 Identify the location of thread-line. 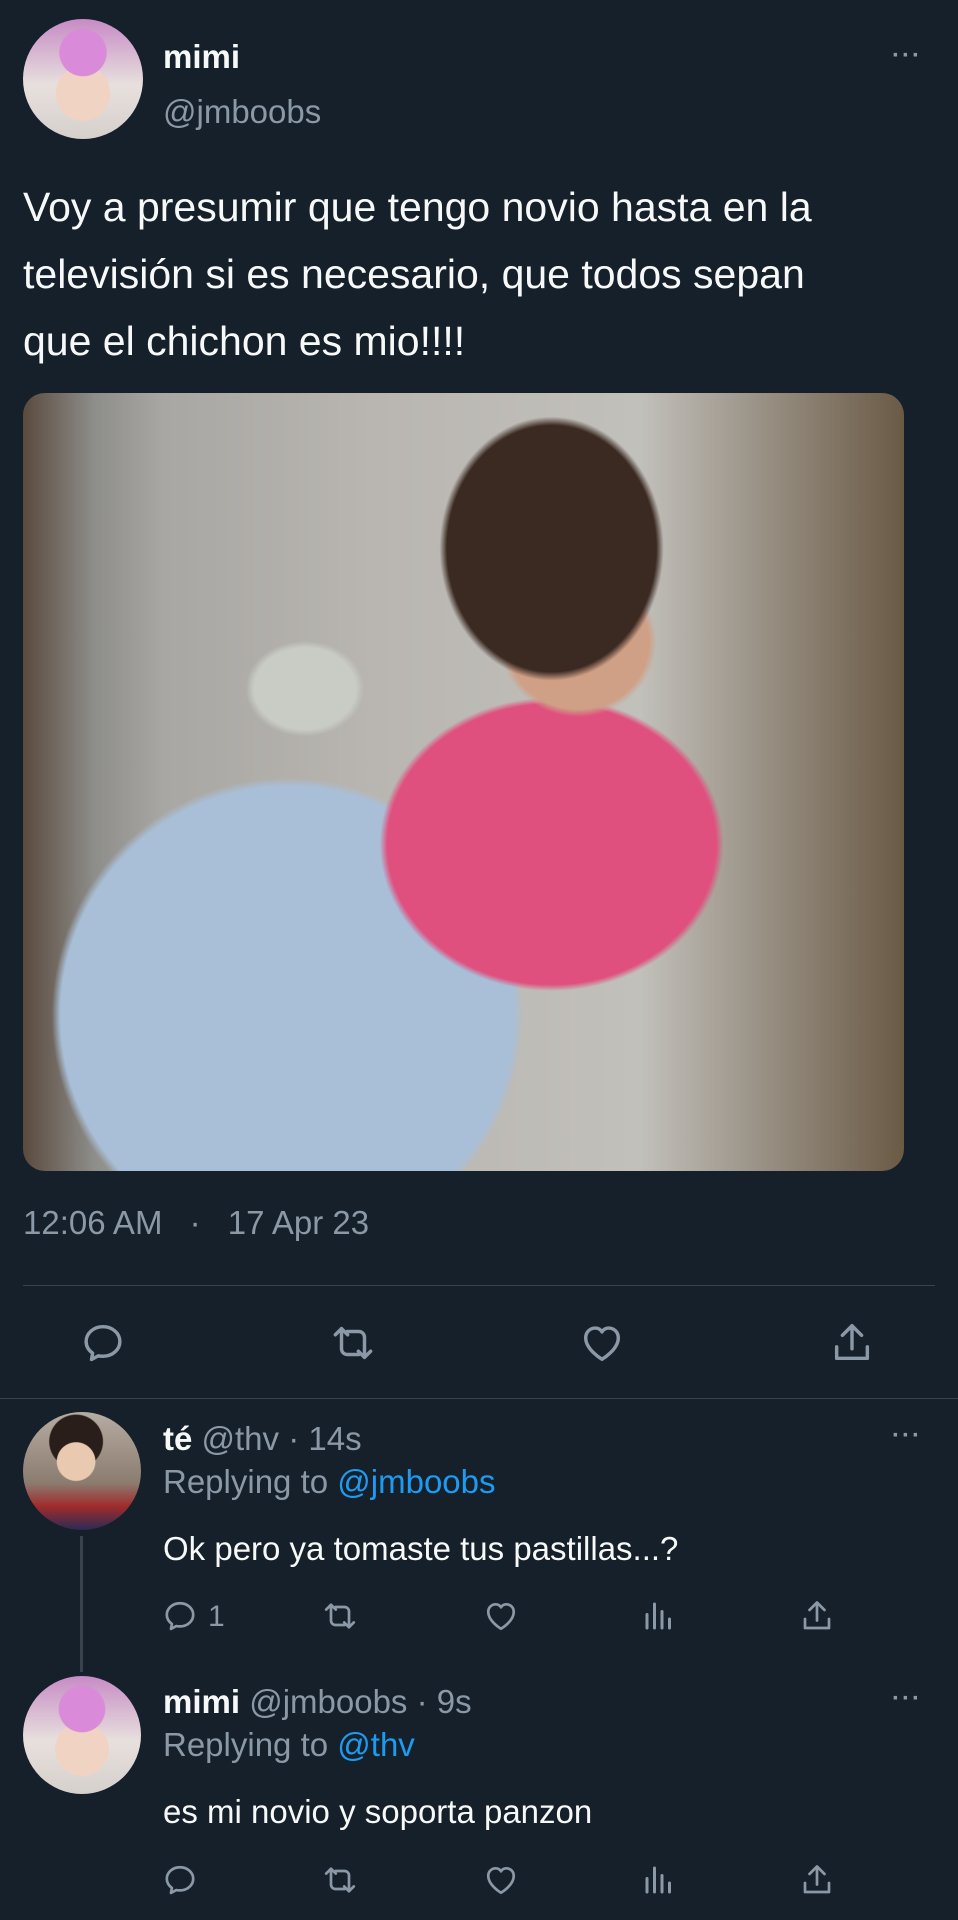
(81, 1604).